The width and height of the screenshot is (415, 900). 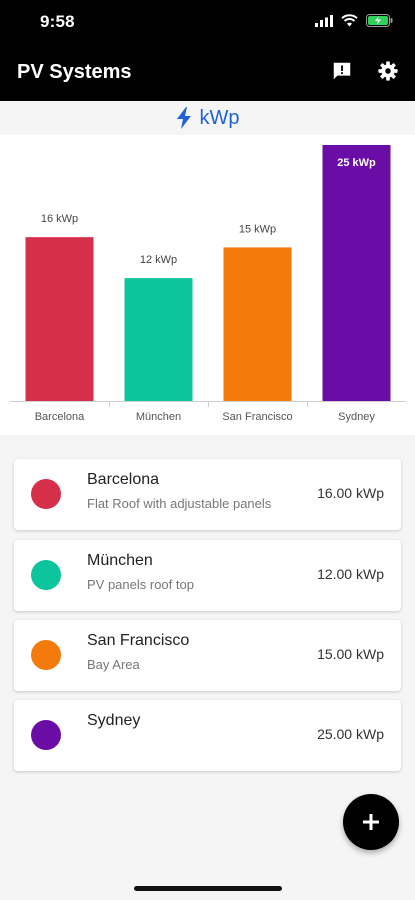 I want to click on system-capacity: 15.00 kWp, so click(x=350, y=654).